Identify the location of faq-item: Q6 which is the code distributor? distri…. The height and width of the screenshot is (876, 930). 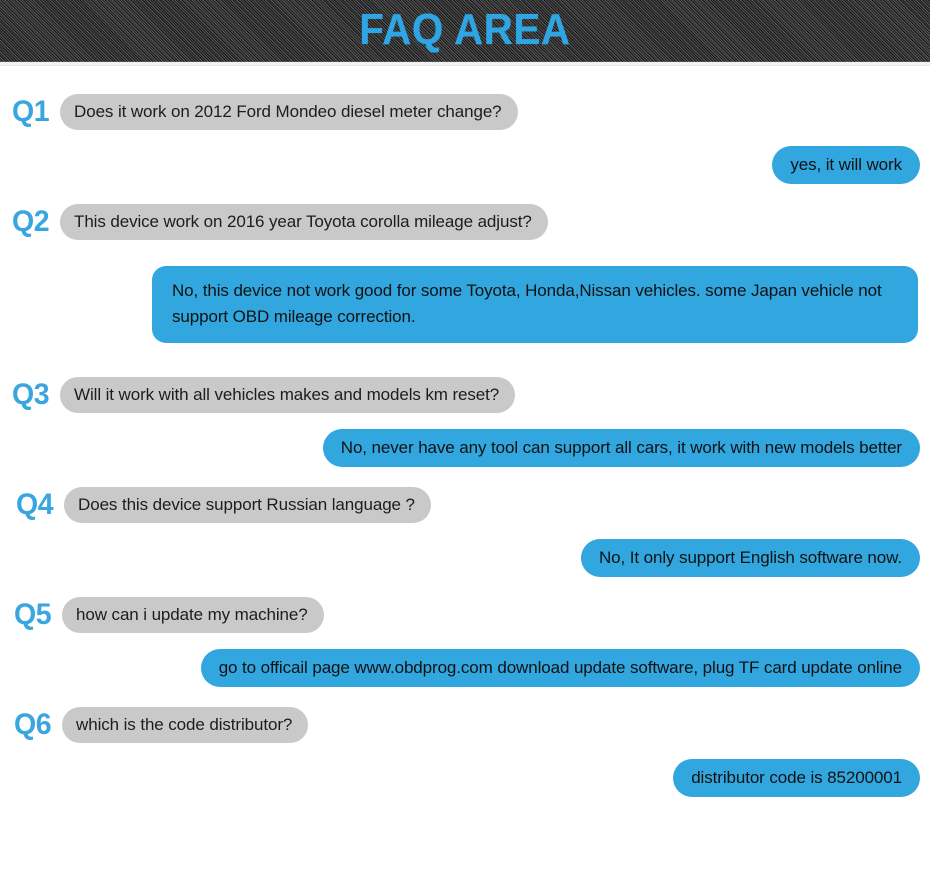
(465, 752).